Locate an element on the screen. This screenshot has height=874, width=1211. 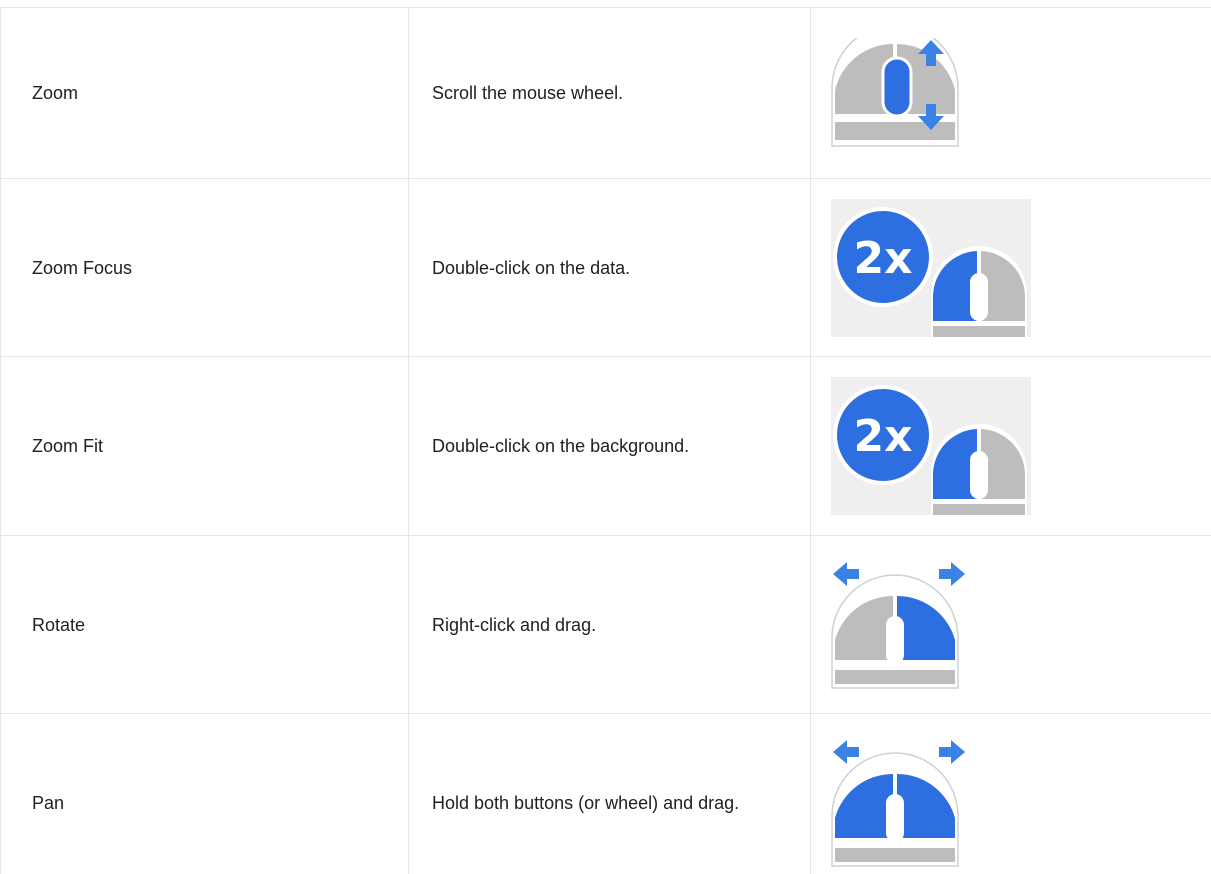
action-description: Right-click and drag. is located at coordinates (609, 624).